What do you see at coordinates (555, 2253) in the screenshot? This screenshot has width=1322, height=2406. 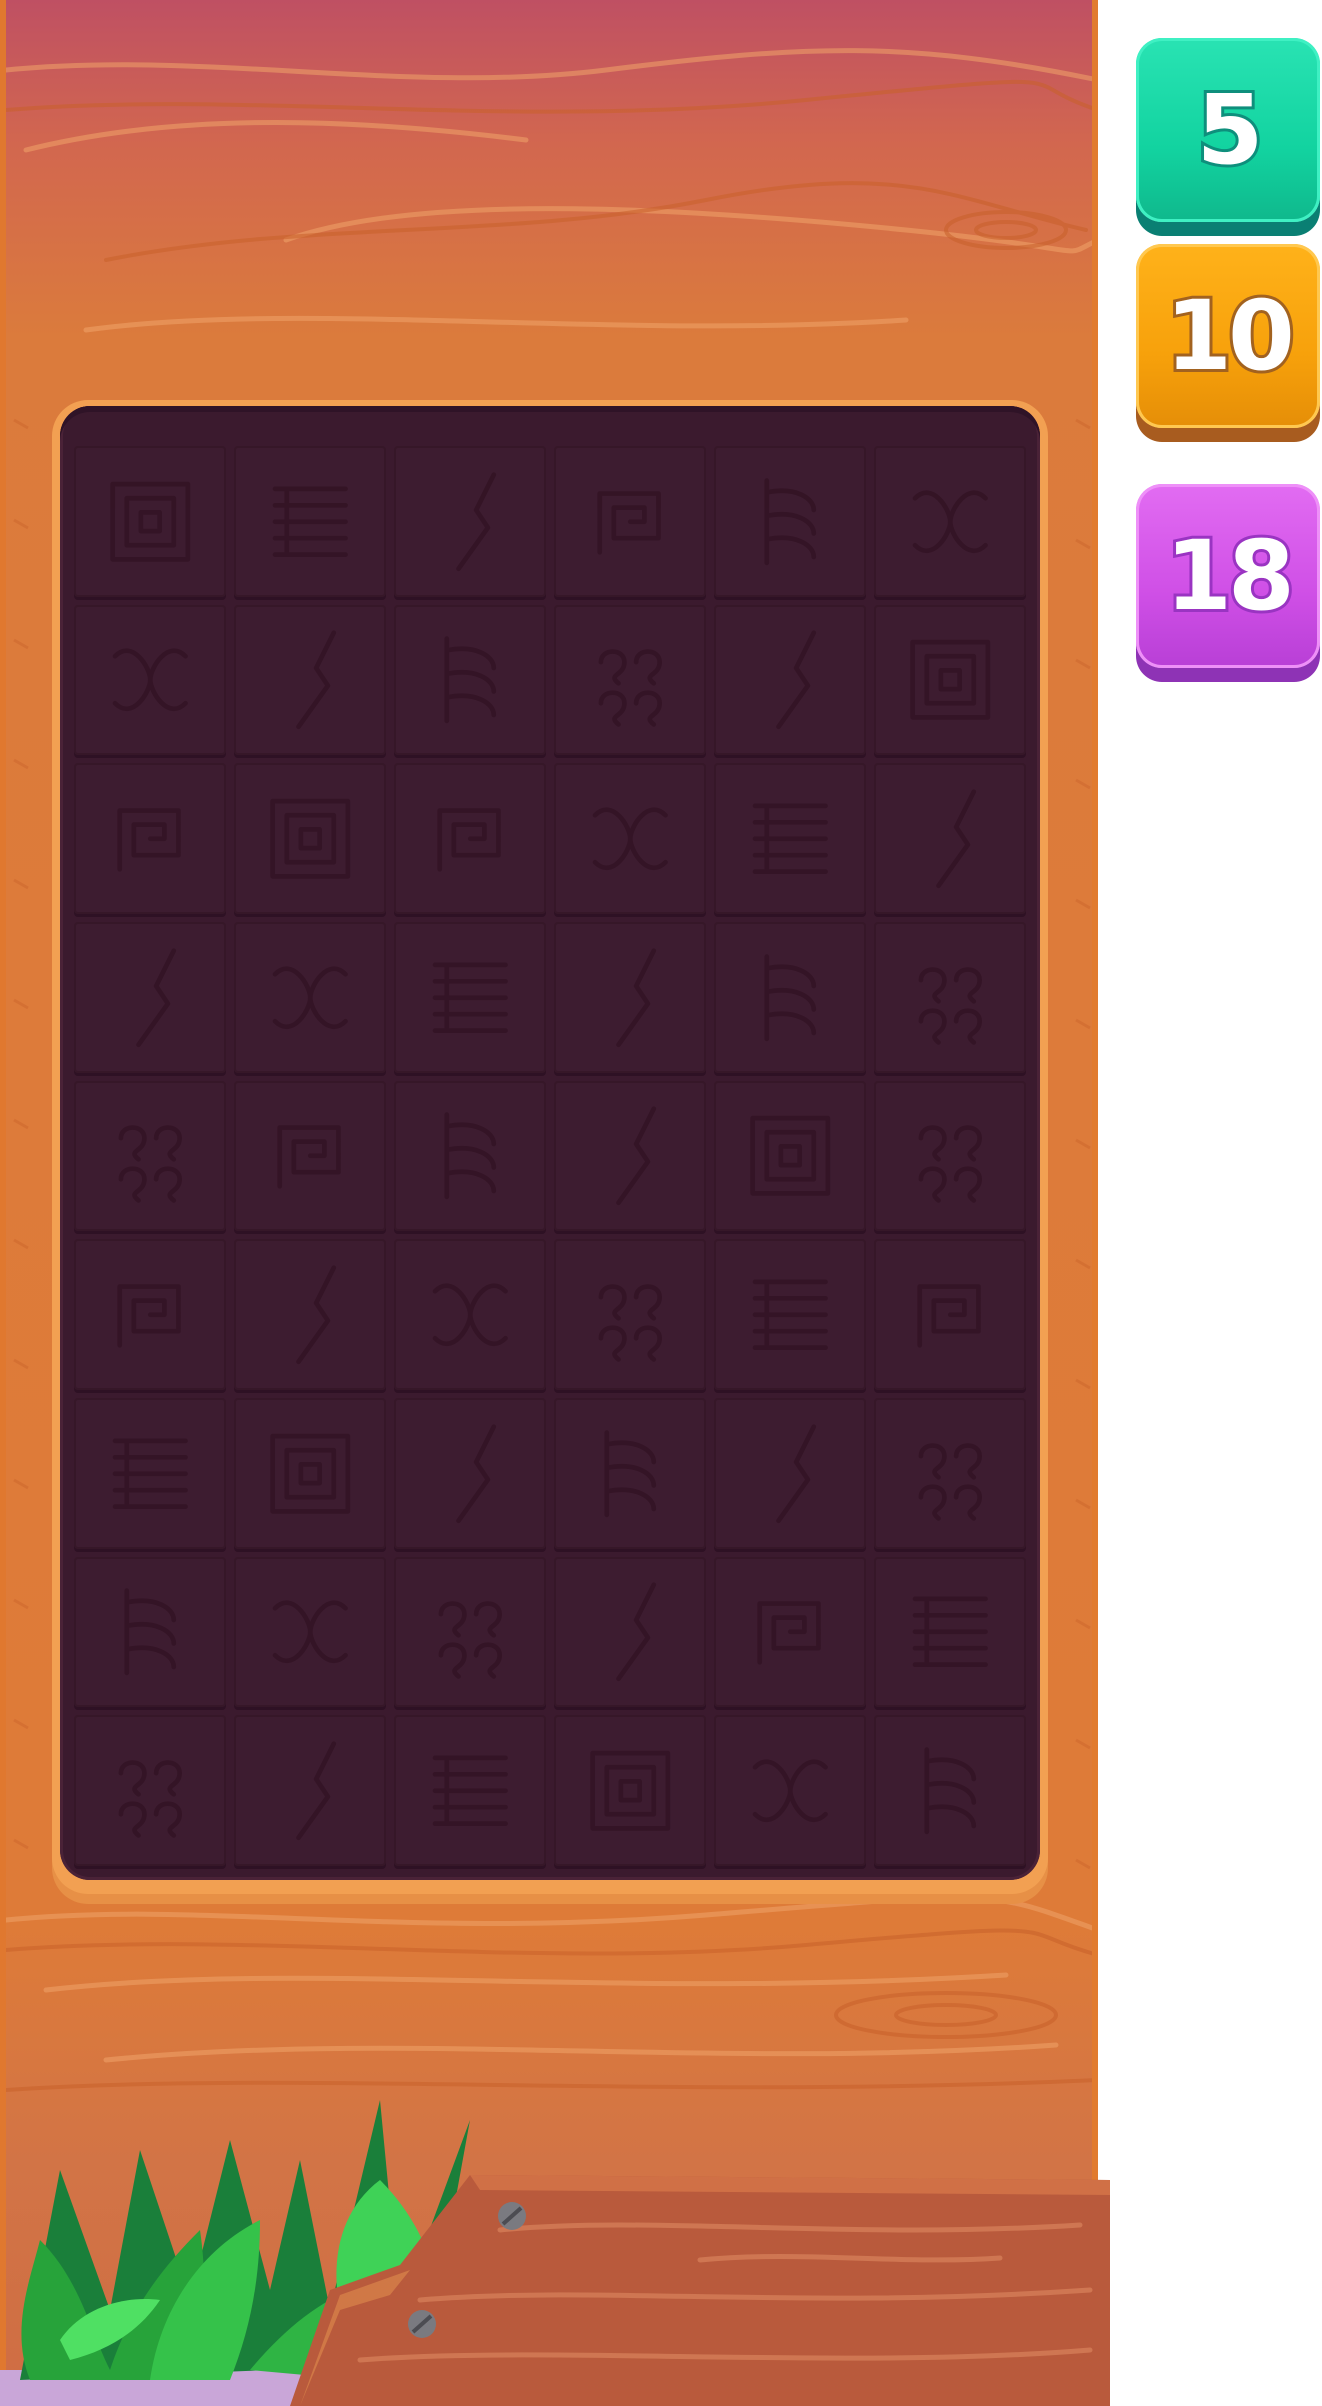 I see `foreground-decor` at bounding box center [555, 2253].